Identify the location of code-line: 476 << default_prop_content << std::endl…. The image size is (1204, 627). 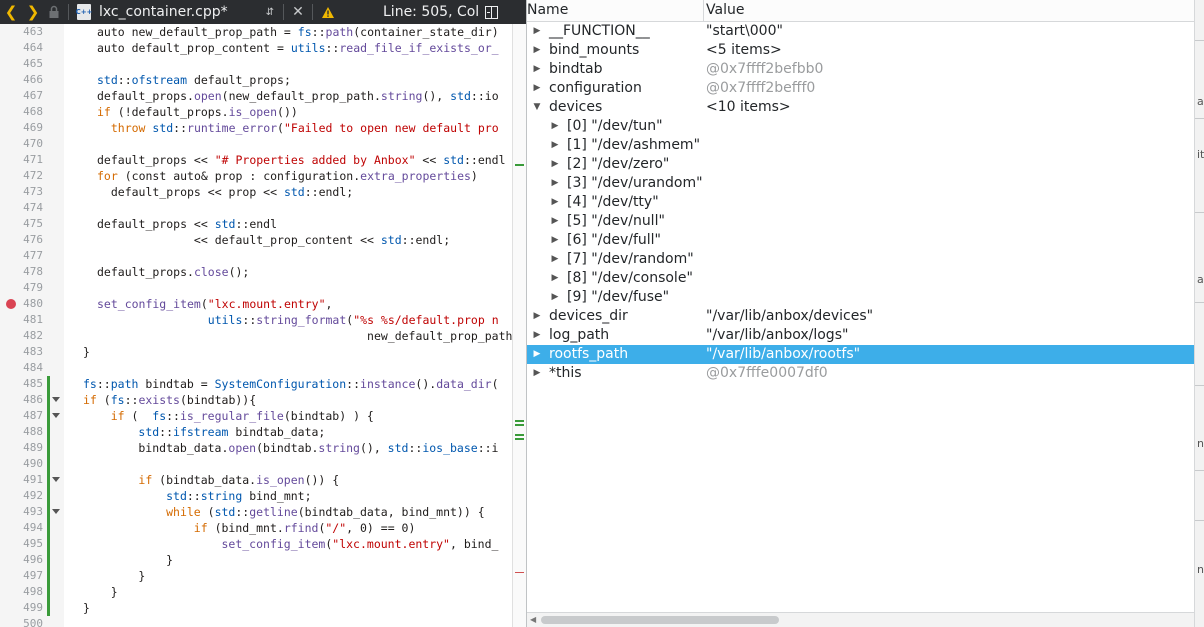
(263, 240).